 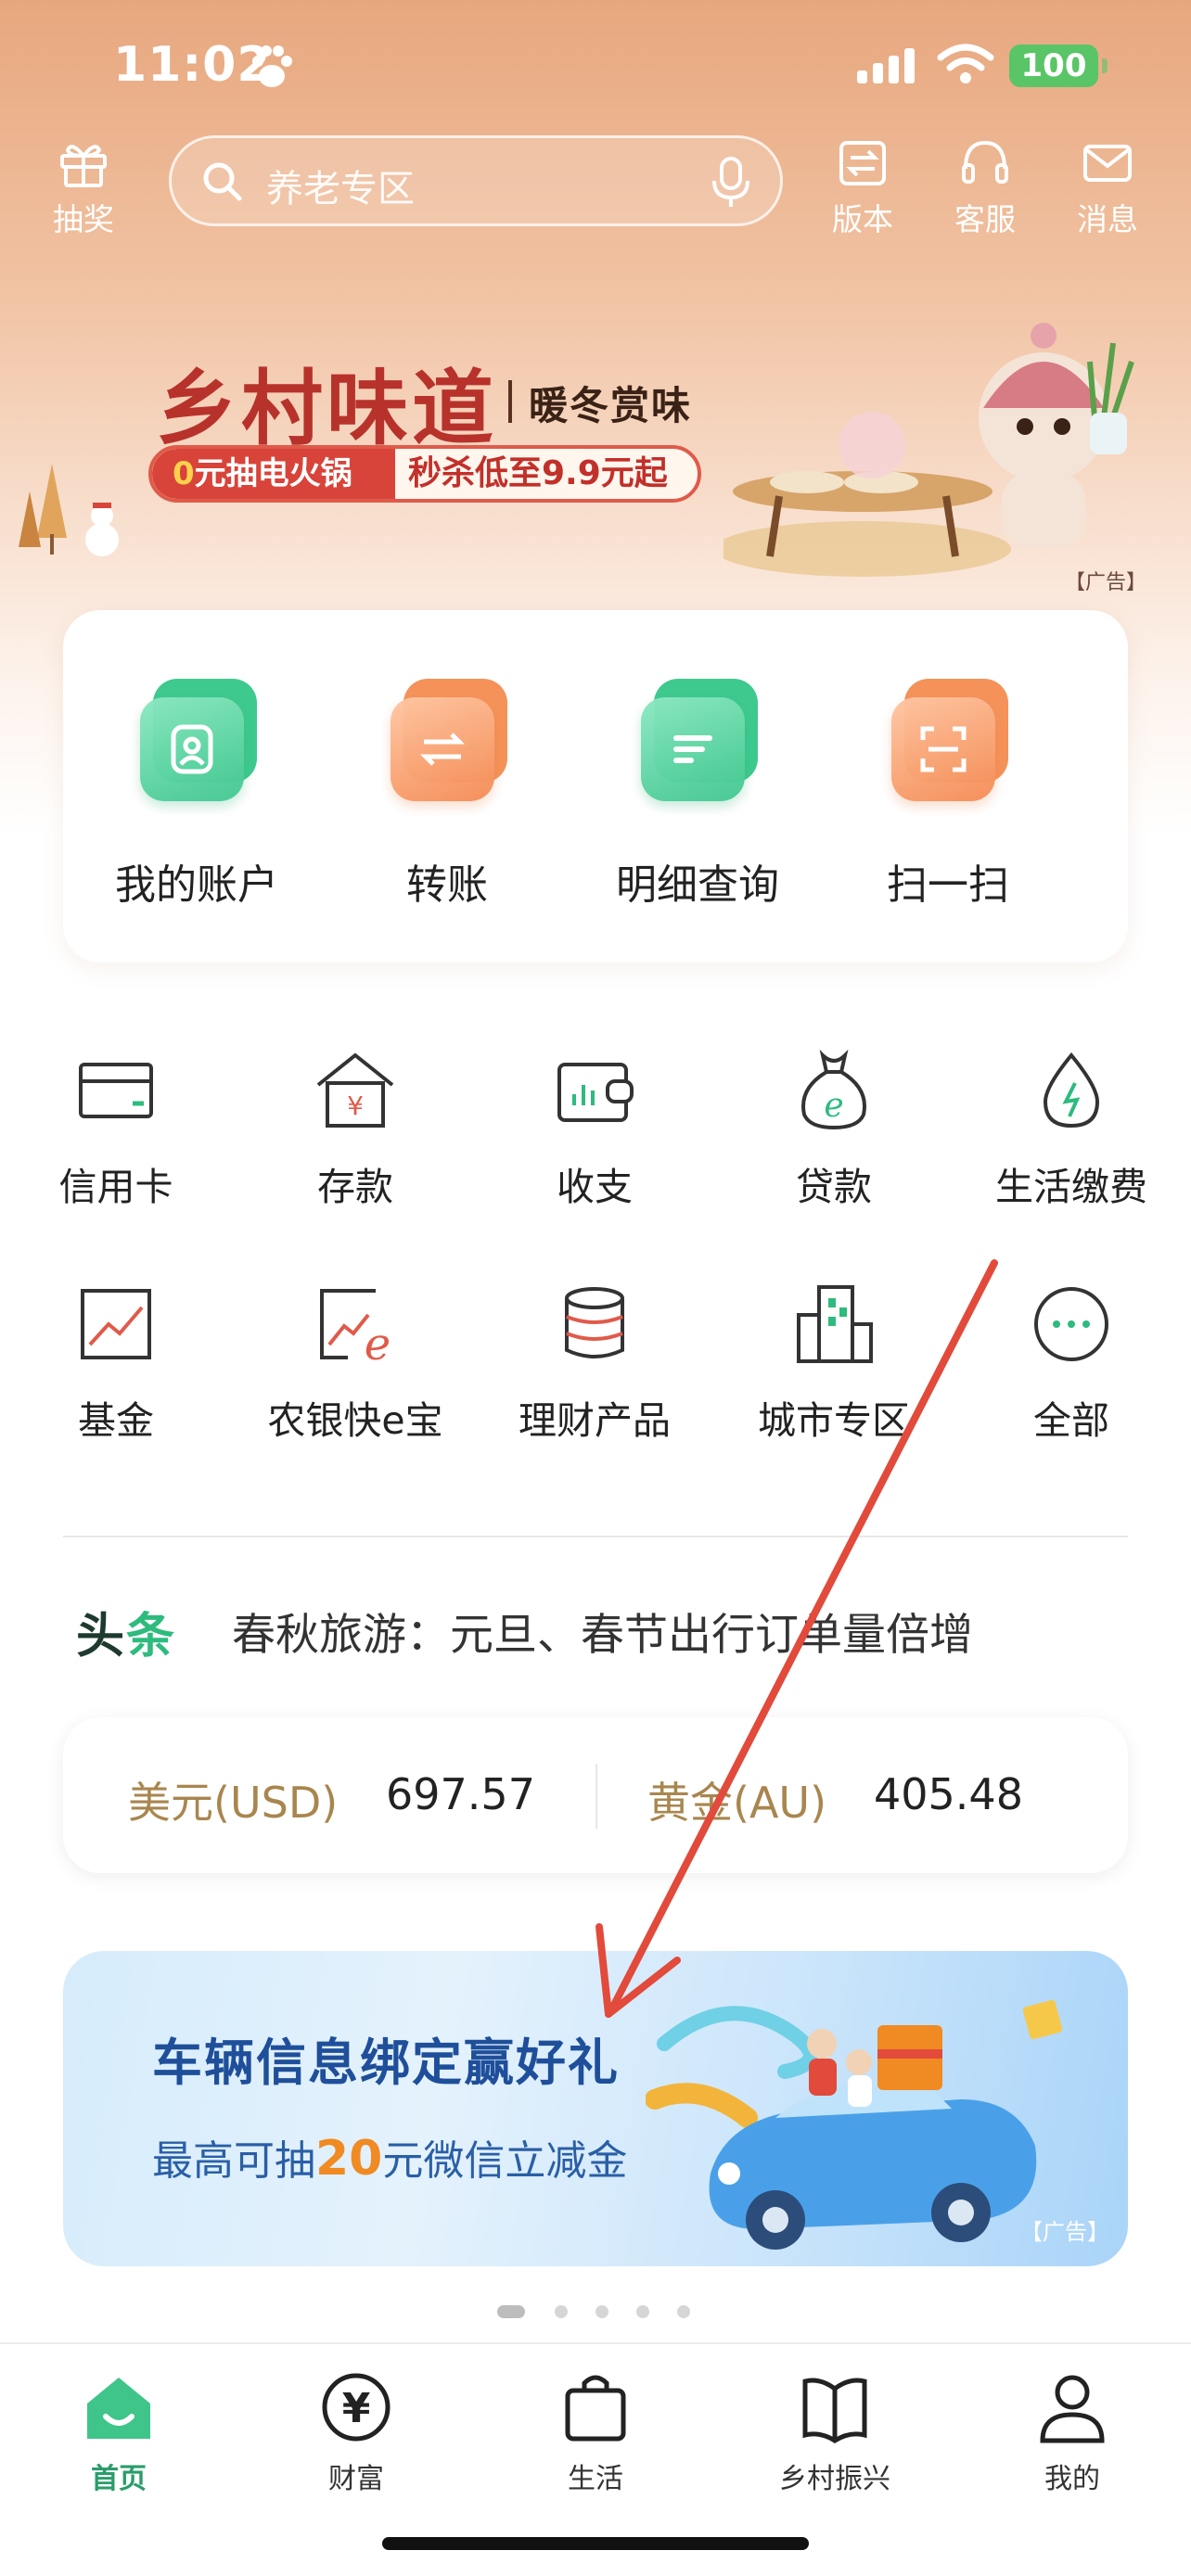 What do you see at coordinates (151, 1637) in the screenshot?
I see `headline-tag-b: 条` at bounding box center [151, 1637].